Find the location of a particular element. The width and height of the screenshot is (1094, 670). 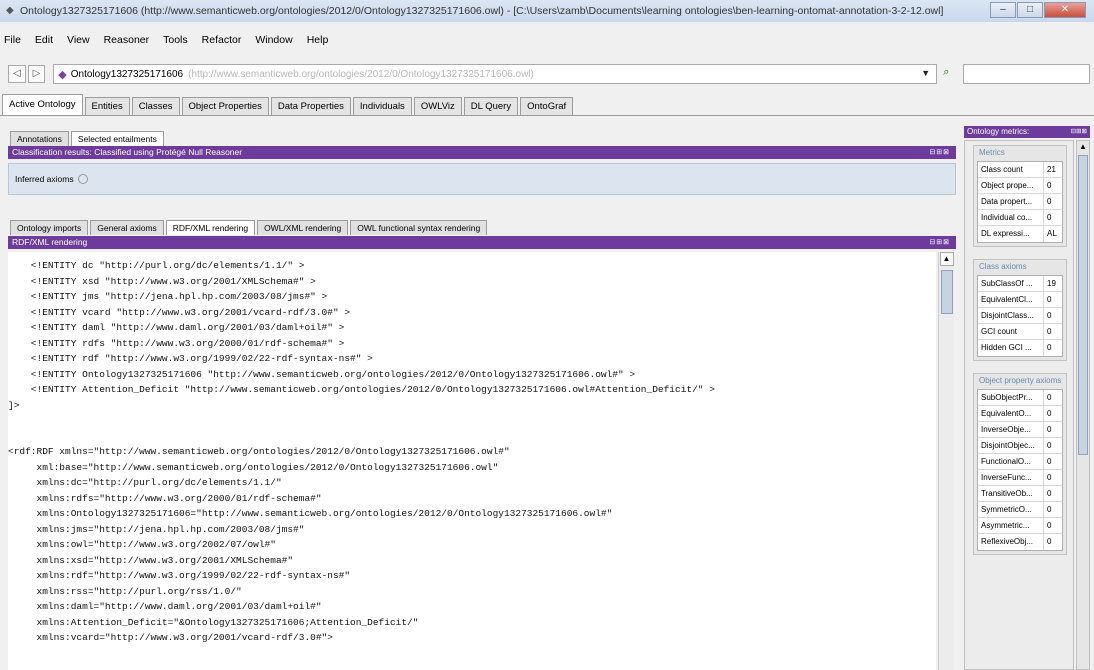

metrics-scrollbar: ▲ is located at coordinates (1083, 405).